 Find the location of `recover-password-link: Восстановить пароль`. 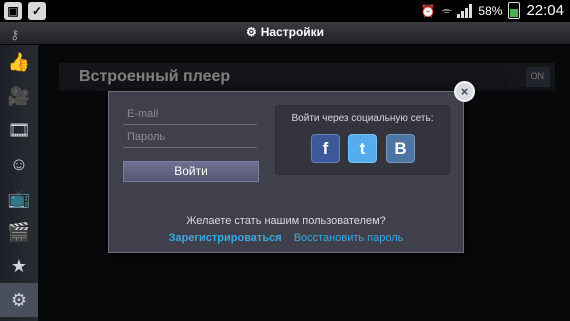

recover-password-link: Восстановить пароль is located at coordinates (349, 238).